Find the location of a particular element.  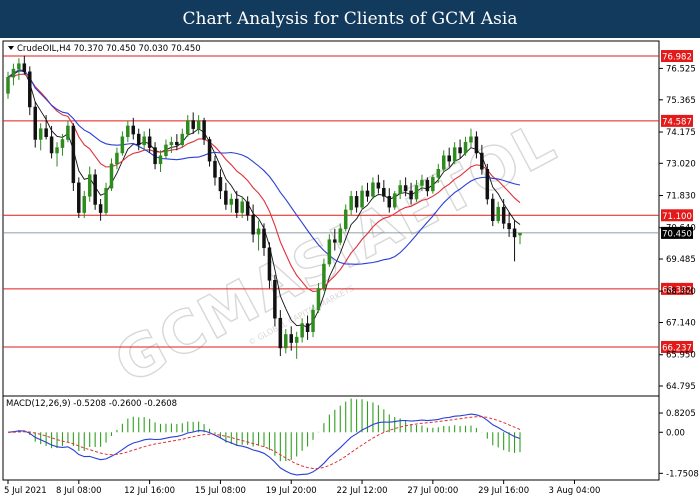

level-label-1: 74.587 is located at coordinates (677, 122).